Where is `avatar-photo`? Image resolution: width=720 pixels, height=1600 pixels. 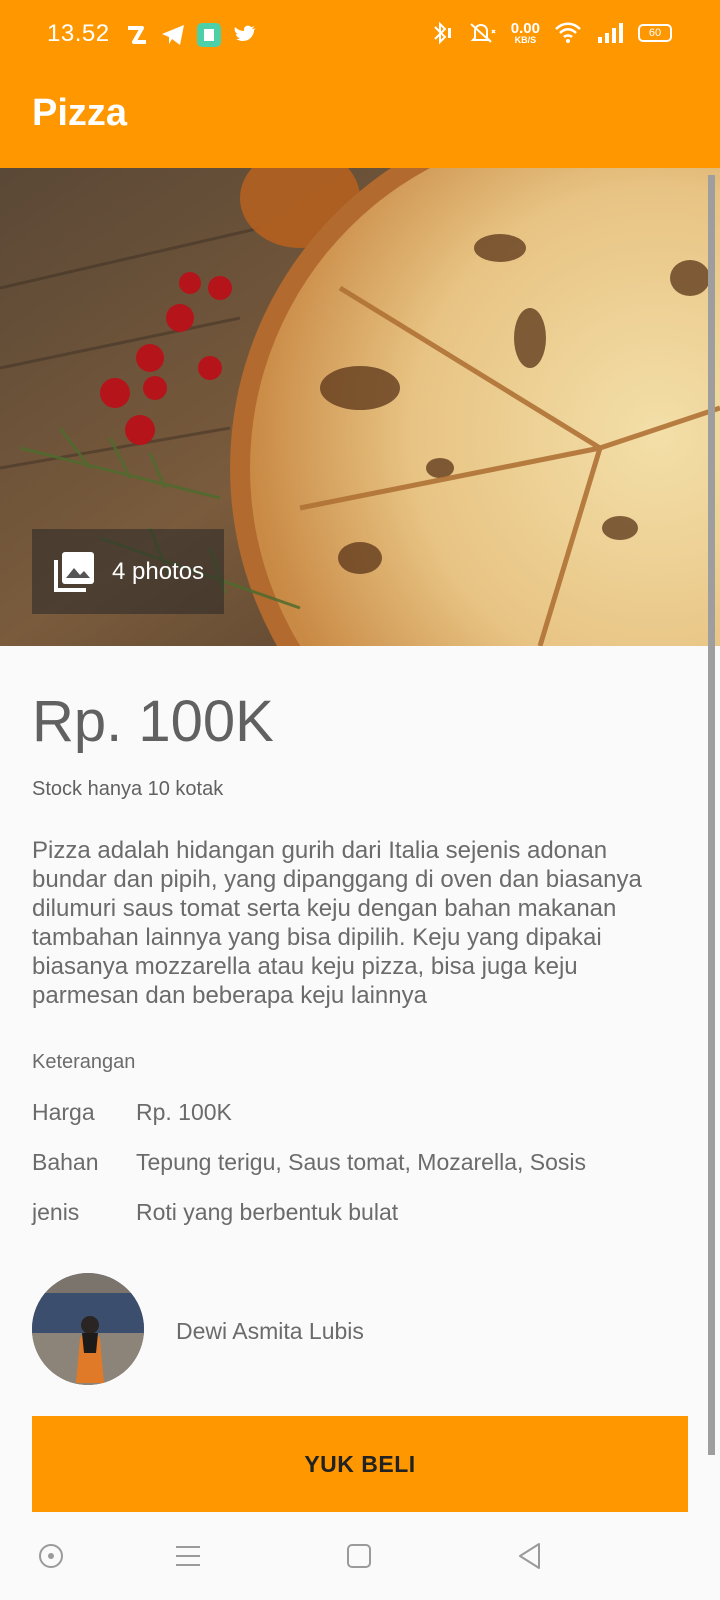 avatar-photo is located at coordinates (88, 1329).